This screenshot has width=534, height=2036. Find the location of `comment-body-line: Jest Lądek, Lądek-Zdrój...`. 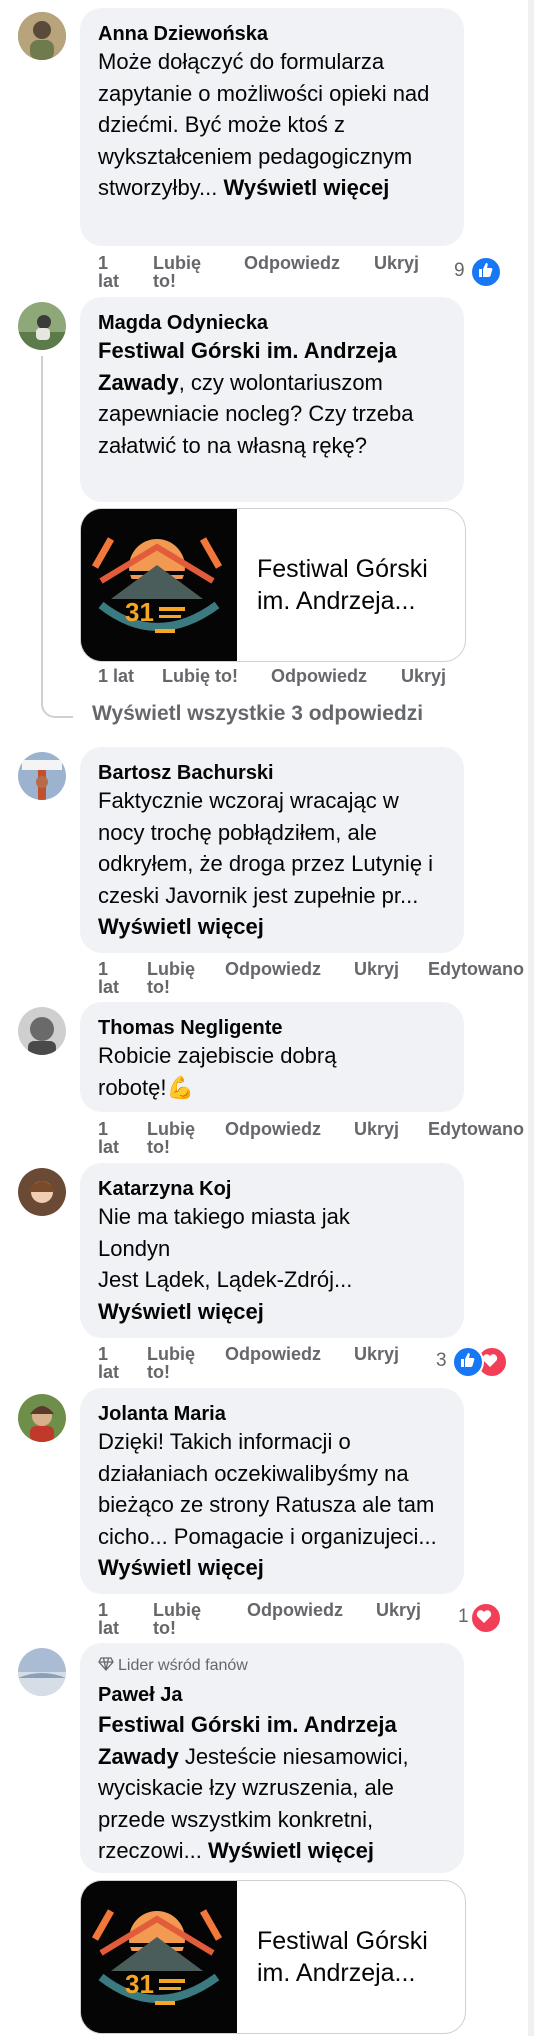

comment-body-line: Jest Lądek, Lądek-Zdrój... is located at coordinates (225, 1279).